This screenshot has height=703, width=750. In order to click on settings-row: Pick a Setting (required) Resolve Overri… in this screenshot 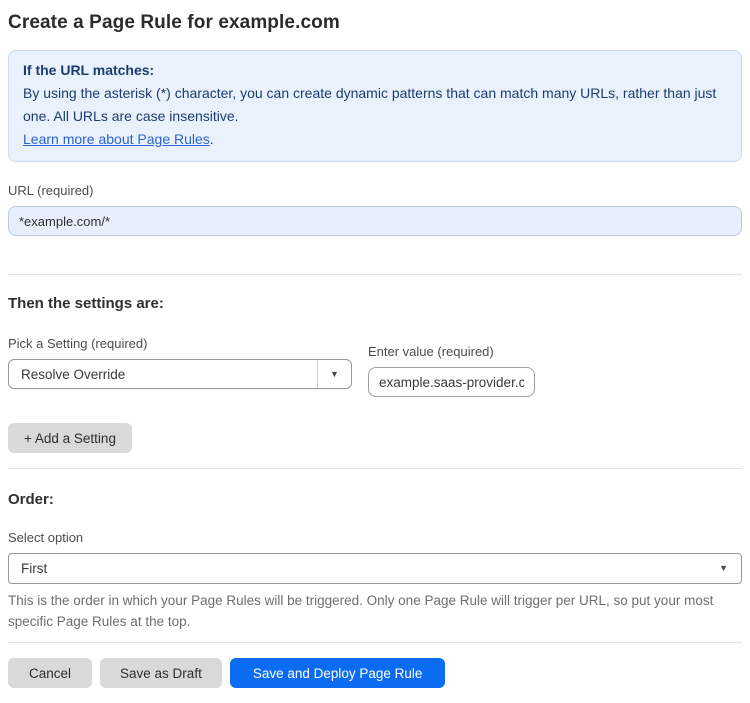, I will do `click(375, 366)`.